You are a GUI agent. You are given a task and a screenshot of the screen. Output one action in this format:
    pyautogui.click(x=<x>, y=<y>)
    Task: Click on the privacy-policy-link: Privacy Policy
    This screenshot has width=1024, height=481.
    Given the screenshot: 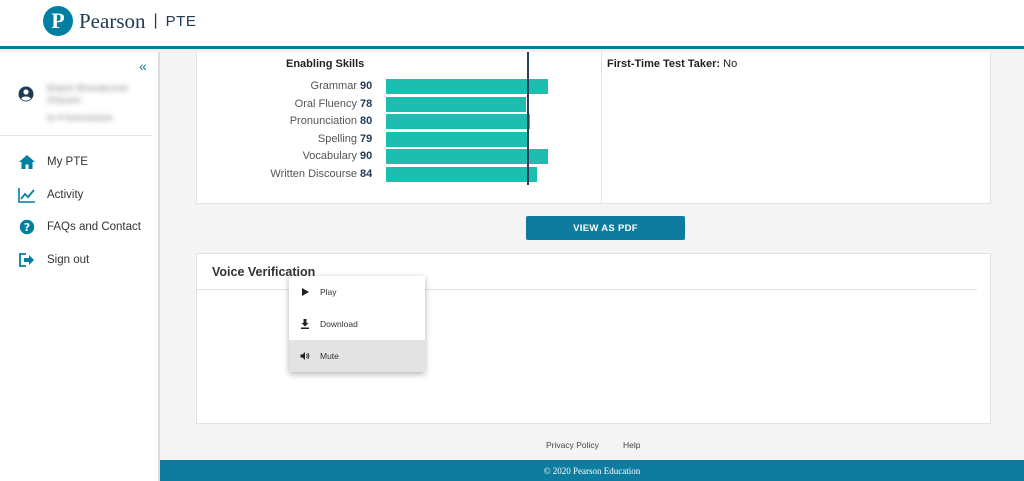 What is the action you would take?
    pyautogui.click(x=572, y=445)
    